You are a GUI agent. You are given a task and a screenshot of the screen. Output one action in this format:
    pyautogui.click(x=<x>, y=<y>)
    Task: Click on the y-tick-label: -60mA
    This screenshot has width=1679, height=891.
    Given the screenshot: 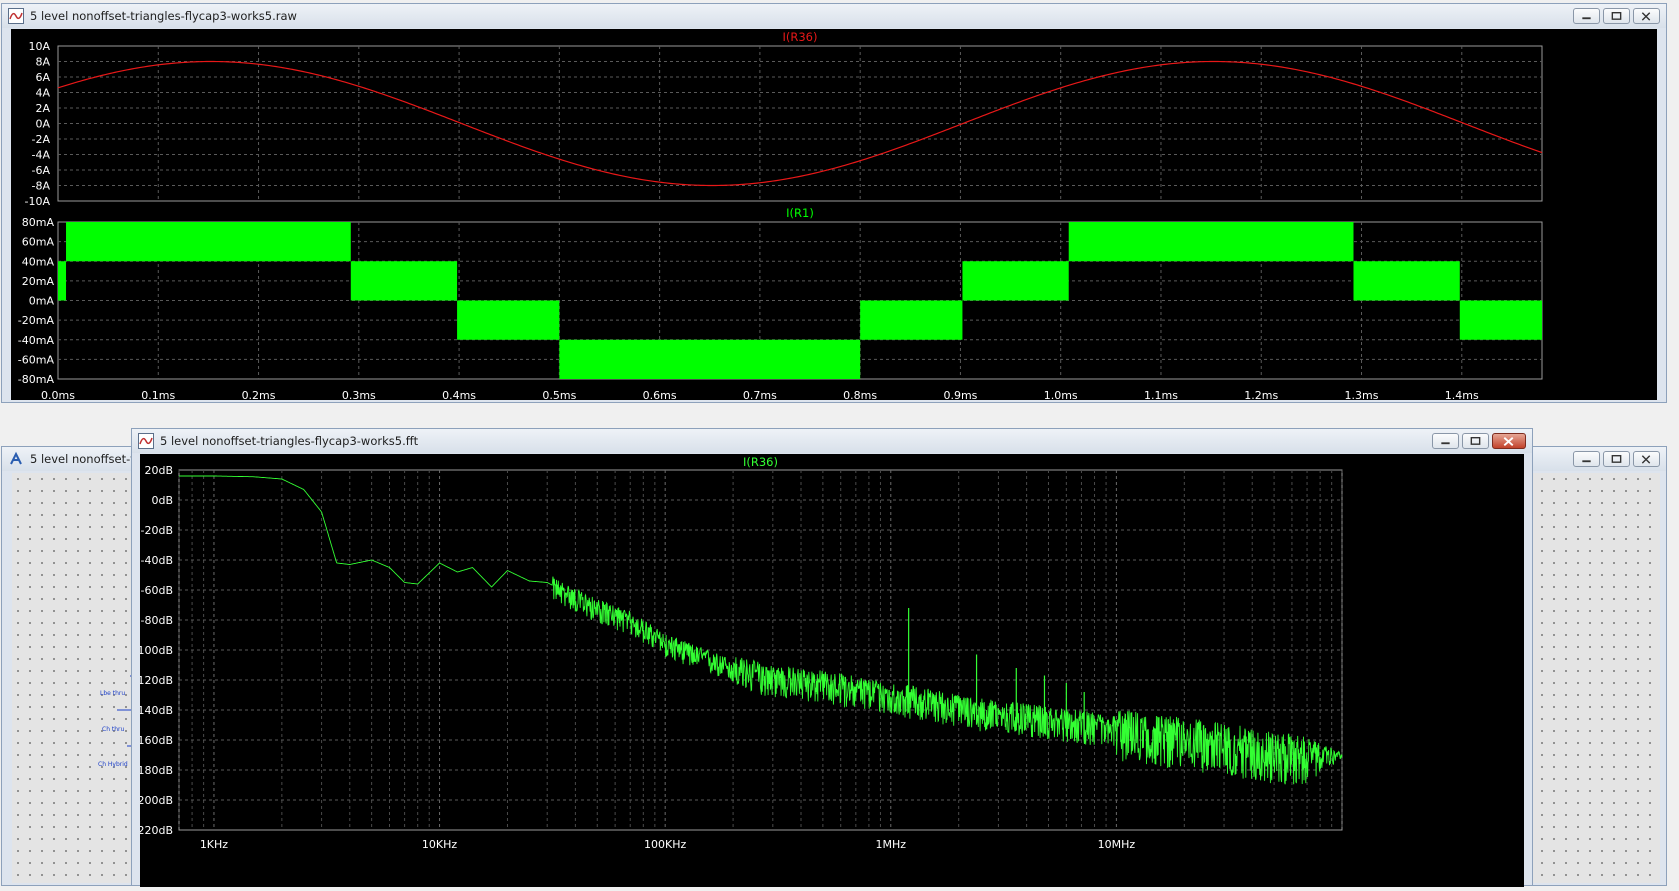 What is the action you would take?
    pyautogui.click(x=36, y=359)
    